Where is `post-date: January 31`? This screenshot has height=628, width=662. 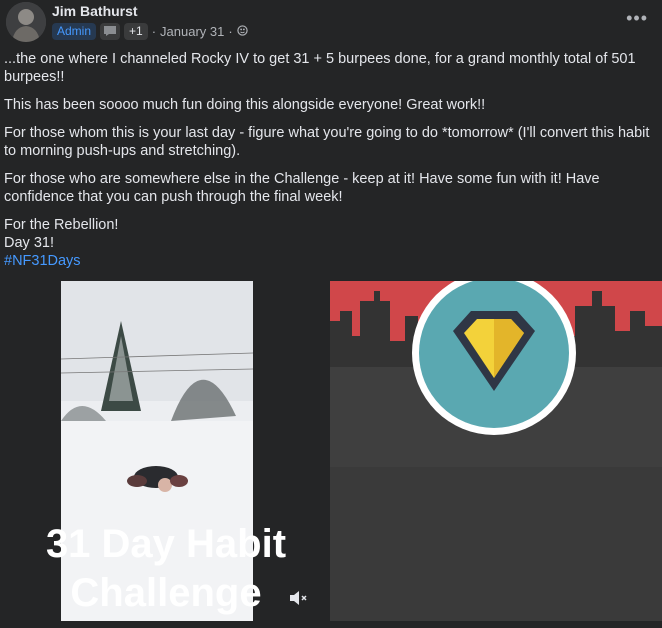
post-date: January 31 is located at coordinates (192, 31).